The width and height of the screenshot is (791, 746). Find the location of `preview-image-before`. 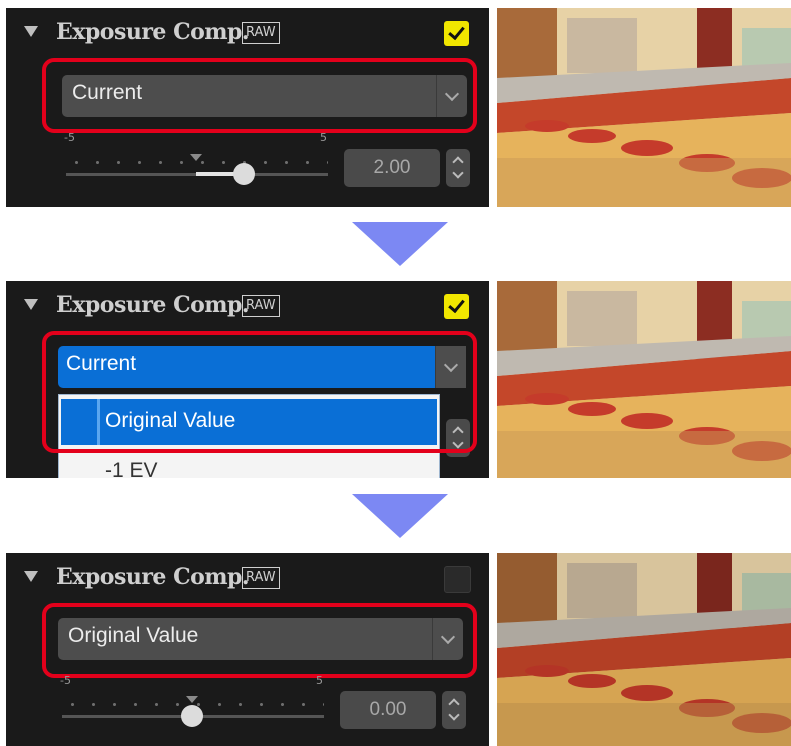

preview-image-before is located at coordinates (644, 107).